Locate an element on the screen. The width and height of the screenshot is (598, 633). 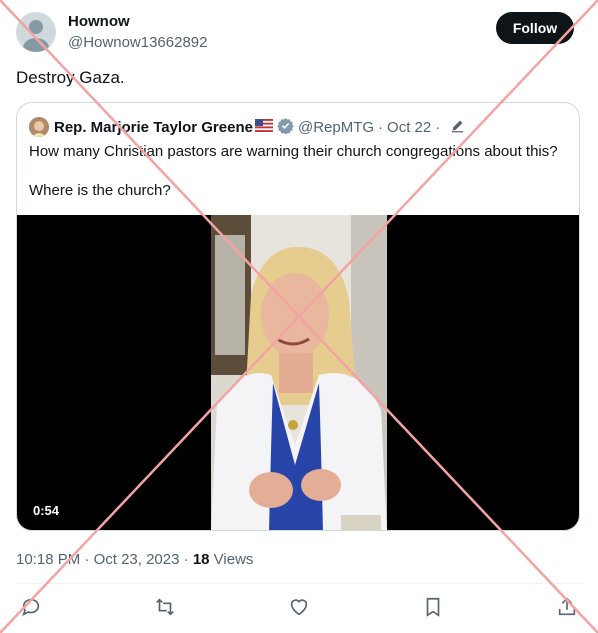
action-bar is located at coordinates (299, 609).